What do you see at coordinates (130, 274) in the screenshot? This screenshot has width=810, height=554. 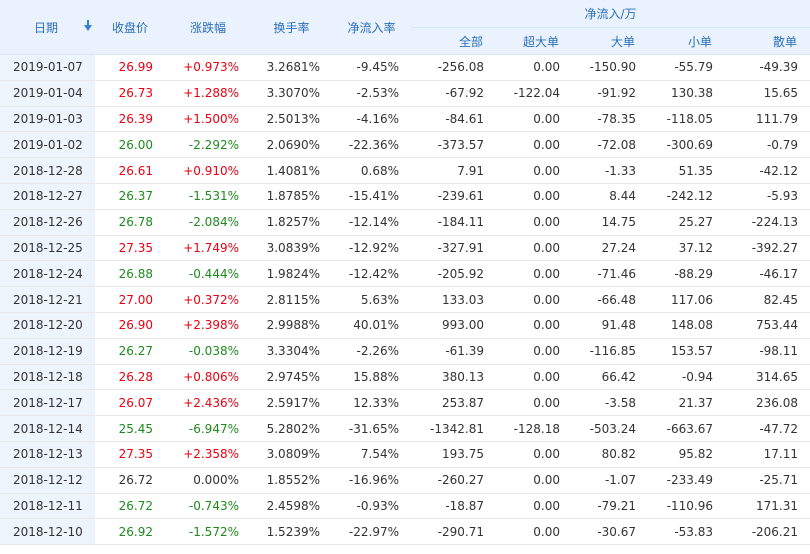 I see `close-cell: 26.88` at bounding box center [130, 274].